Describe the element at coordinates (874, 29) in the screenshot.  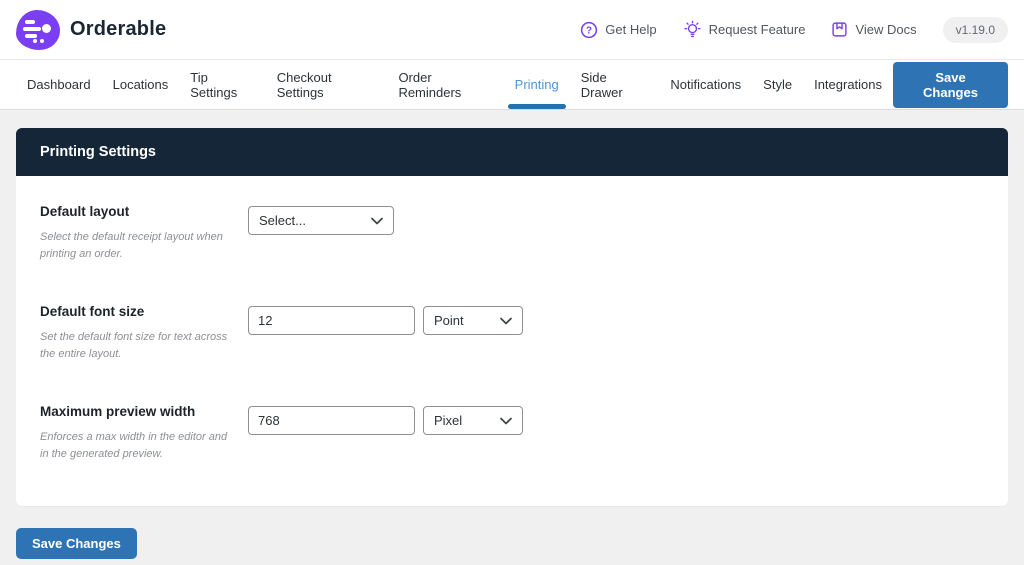
I see `view-docs-link: View Docs` at that location.